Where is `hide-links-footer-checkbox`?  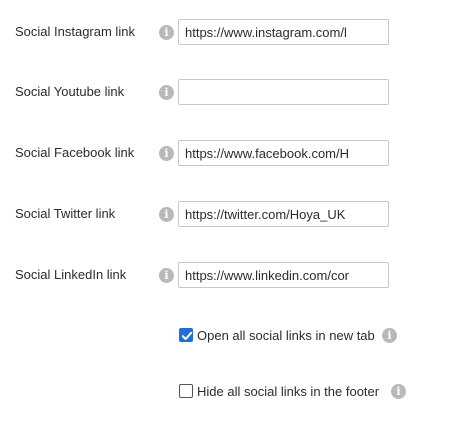 hide-links-footer-checkbox is located at coordinates (186, 391).